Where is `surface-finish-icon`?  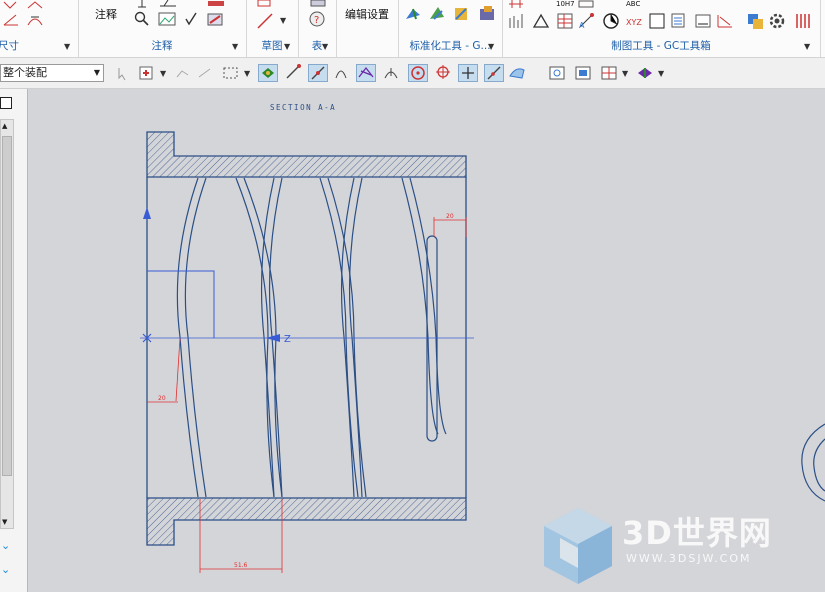
surface-finish-icon is located at coordinates (168, 4).